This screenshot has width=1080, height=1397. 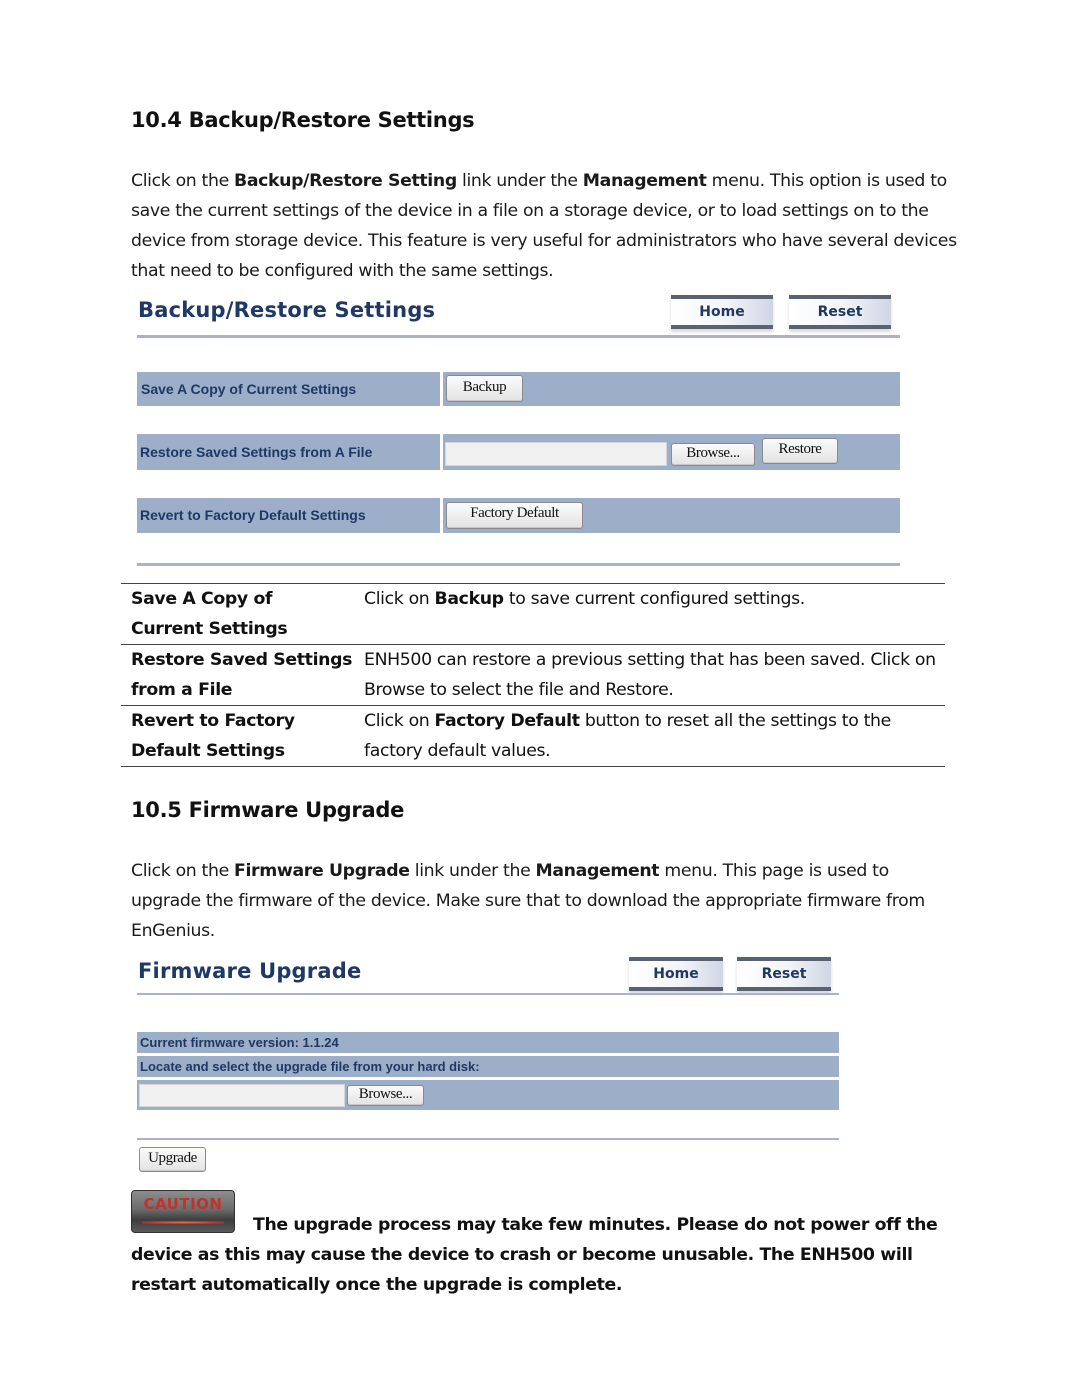 I want to click on factory-default-label: Revert to Factory Default Settings, so click(x=253, y=515).